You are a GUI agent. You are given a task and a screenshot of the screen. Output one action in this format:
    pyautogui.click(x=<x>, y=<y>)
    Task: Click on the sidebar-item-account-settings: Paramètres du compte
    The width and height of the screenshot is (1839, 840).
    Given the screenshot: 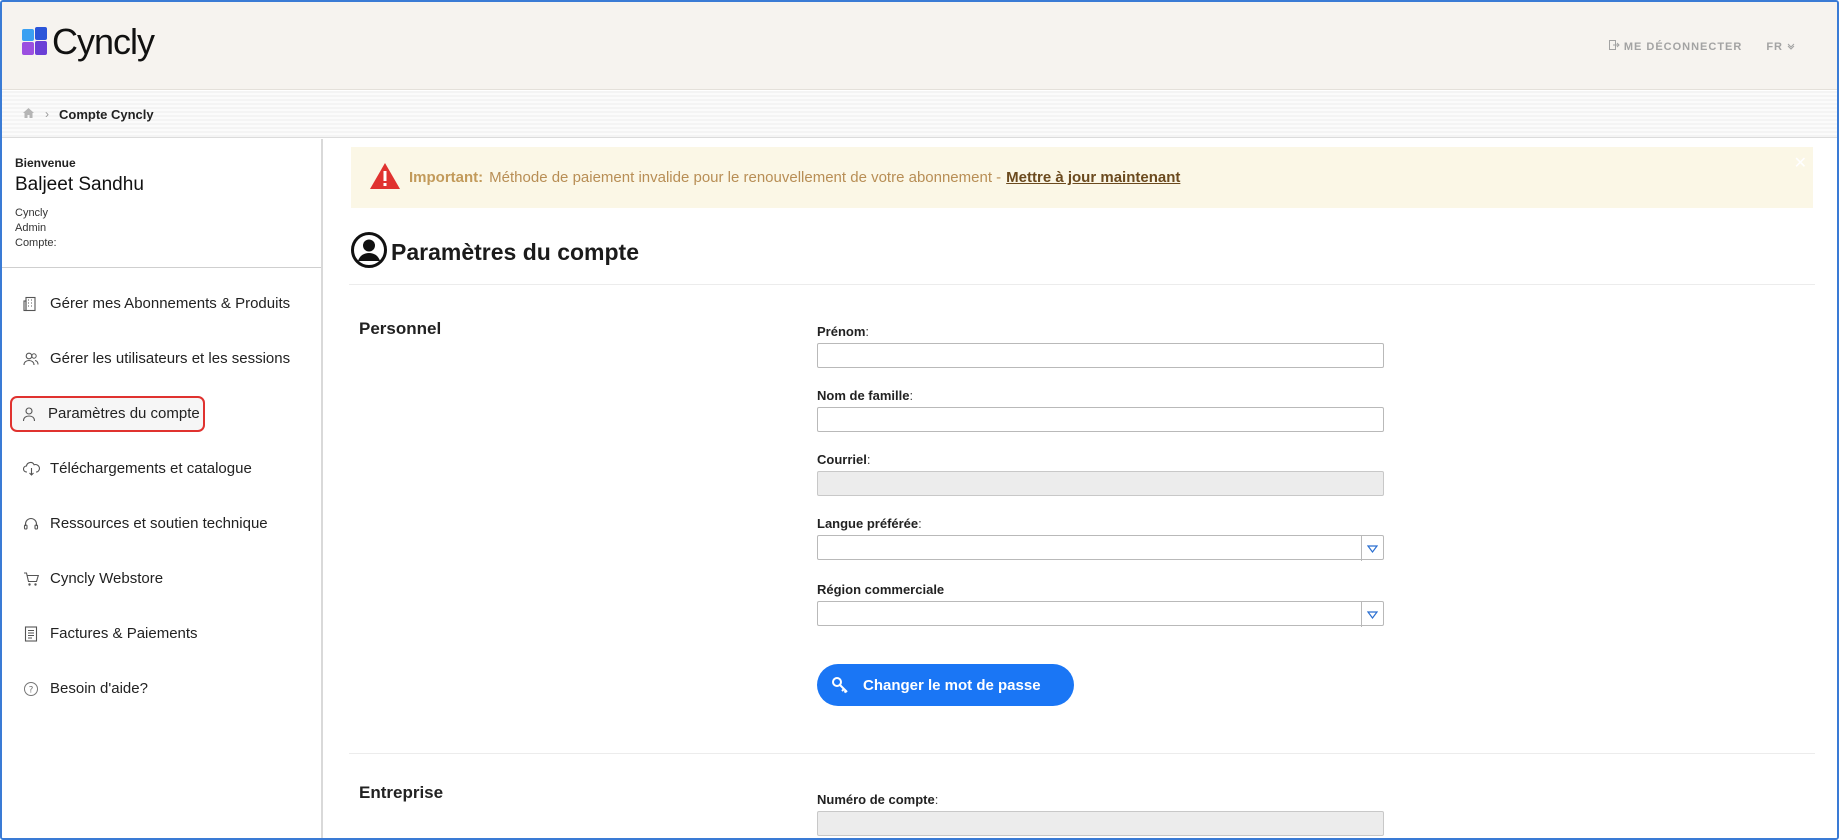 What is the action you would take?
    pyautogui.click(x=161, y=413)
    